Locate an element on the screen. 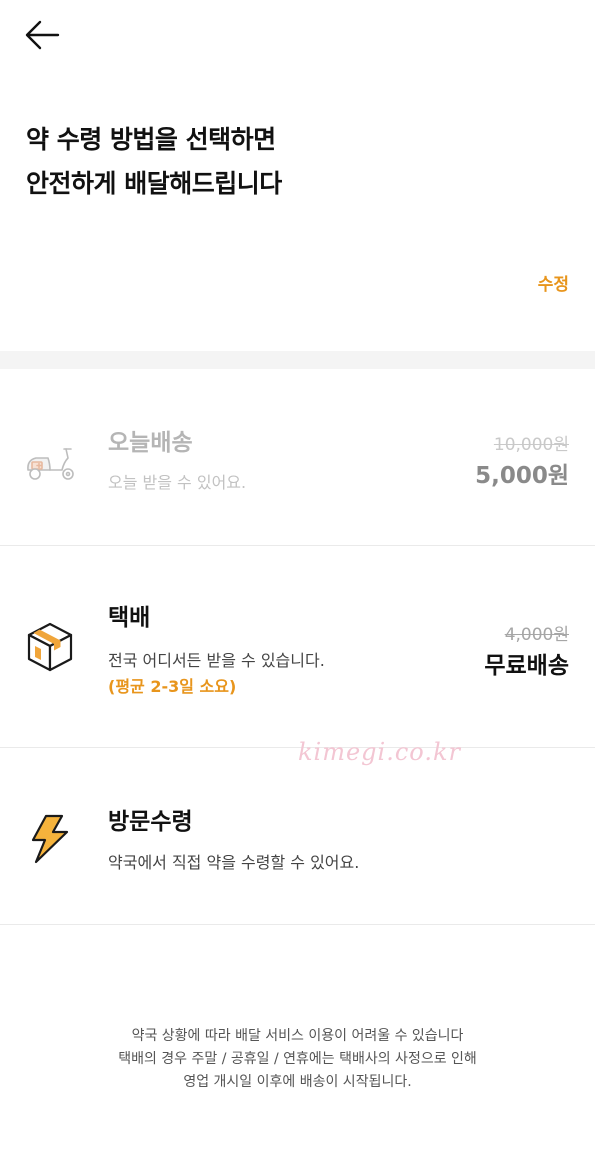 This screenshot has width=595, height=1160. option-name: 택배 is located at coordinates (129, 618).